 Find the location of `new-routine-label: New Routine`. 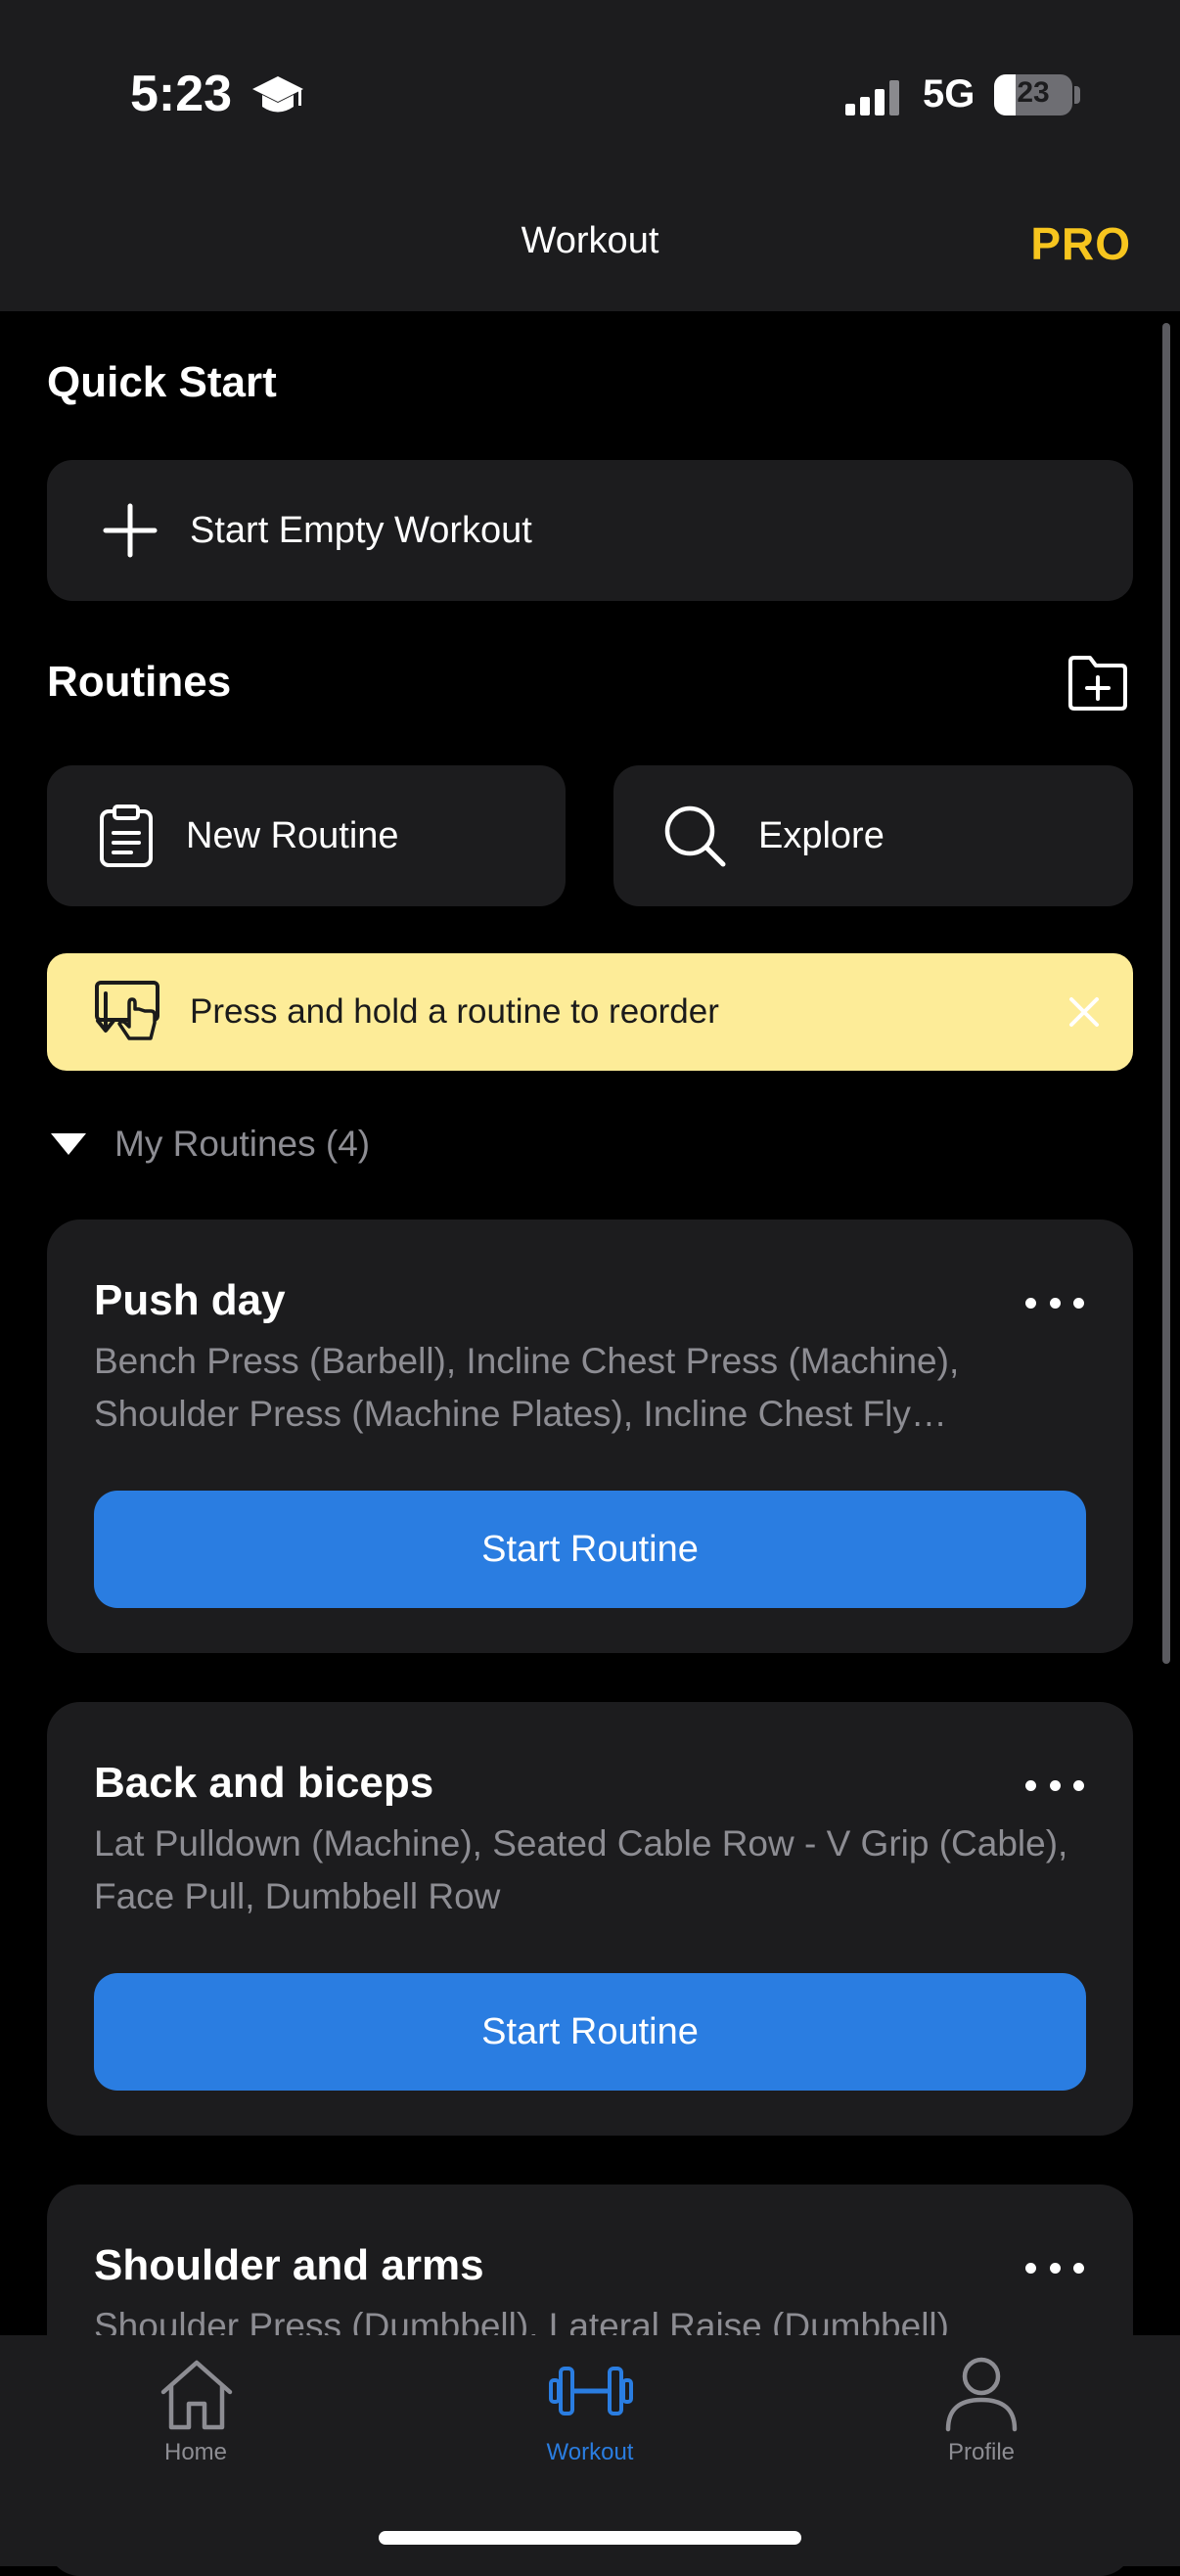

new-routine-label: New Routine is located at coordinates (292, 835).